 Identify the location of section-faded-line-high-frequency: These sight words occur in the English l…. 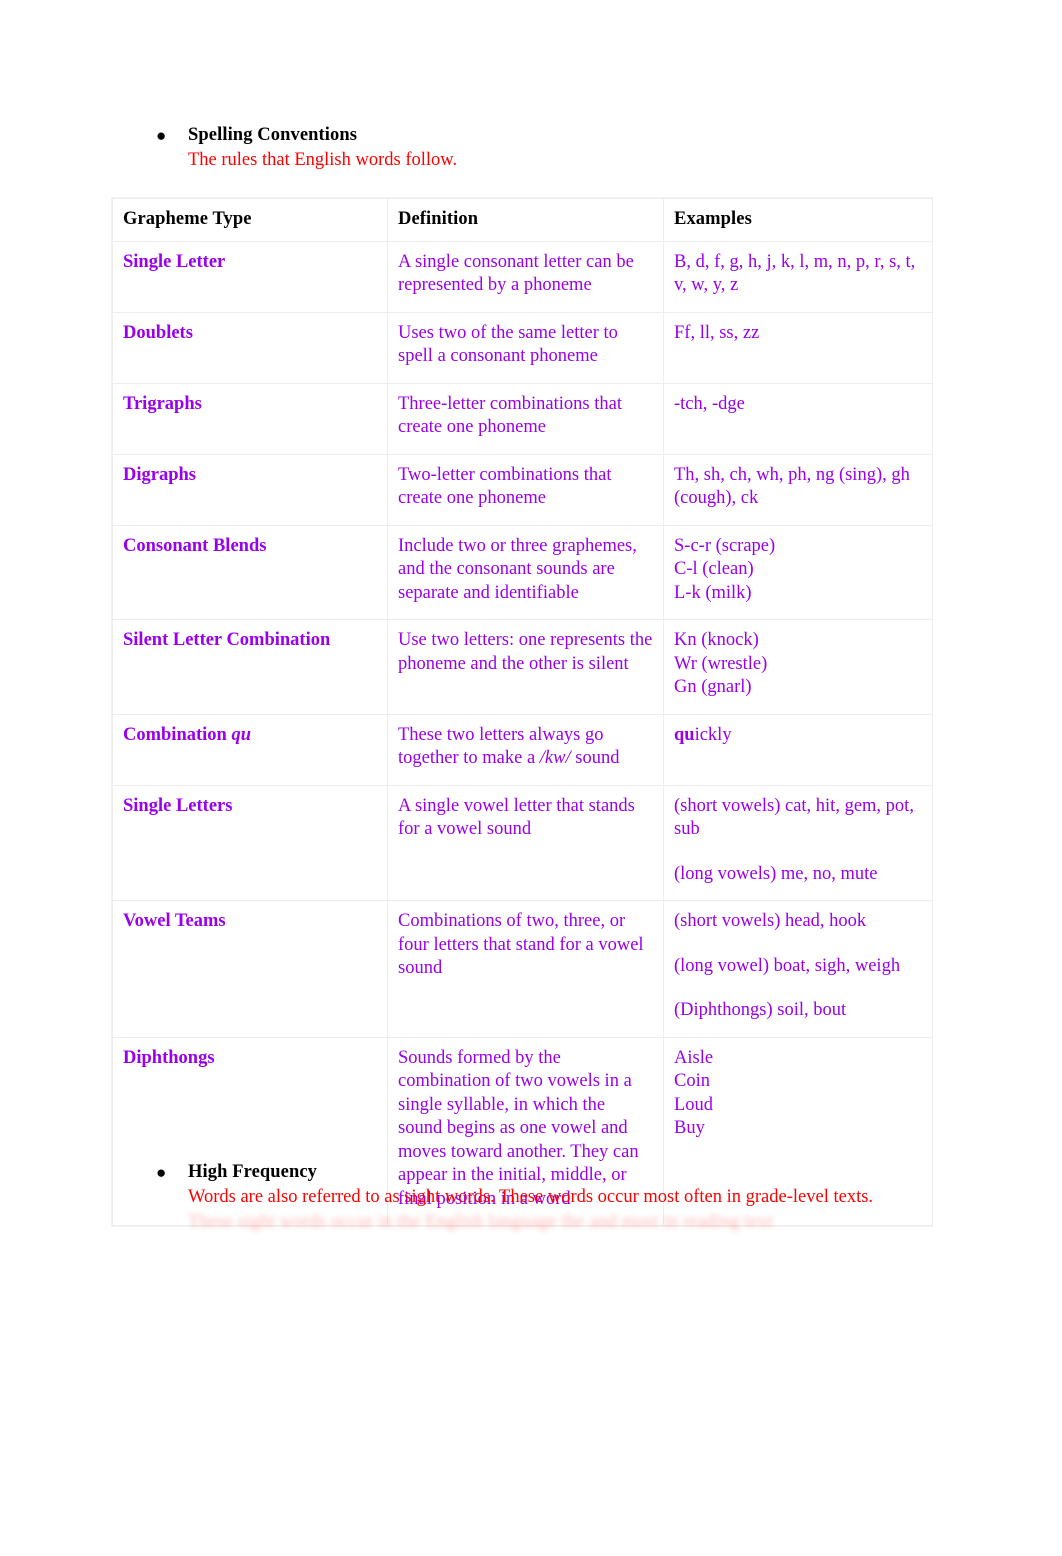
(480, 1222).